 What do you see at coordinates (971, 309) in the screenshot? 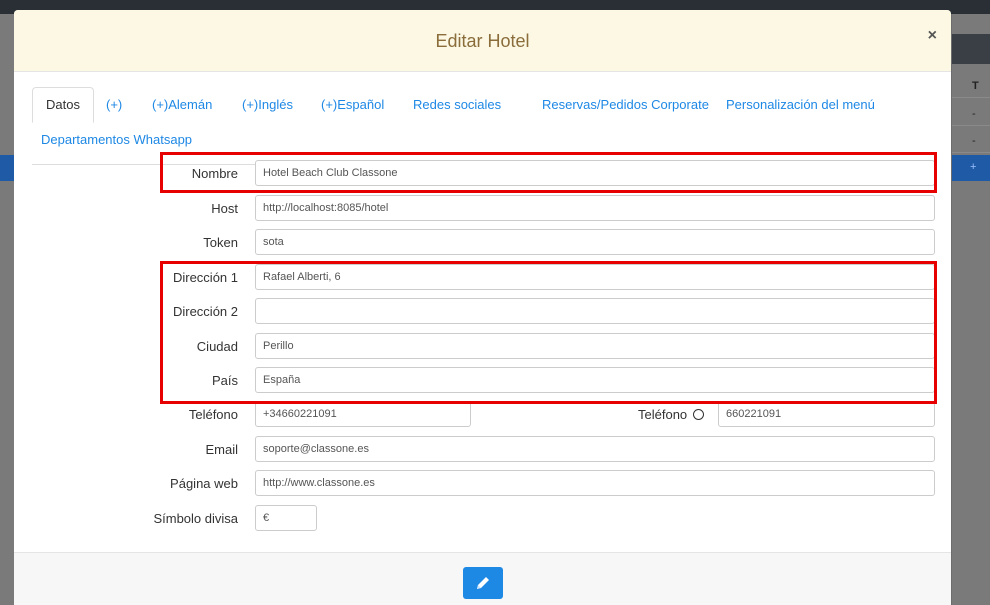
I see `background-right-panel` at bounding box center [971, 309].